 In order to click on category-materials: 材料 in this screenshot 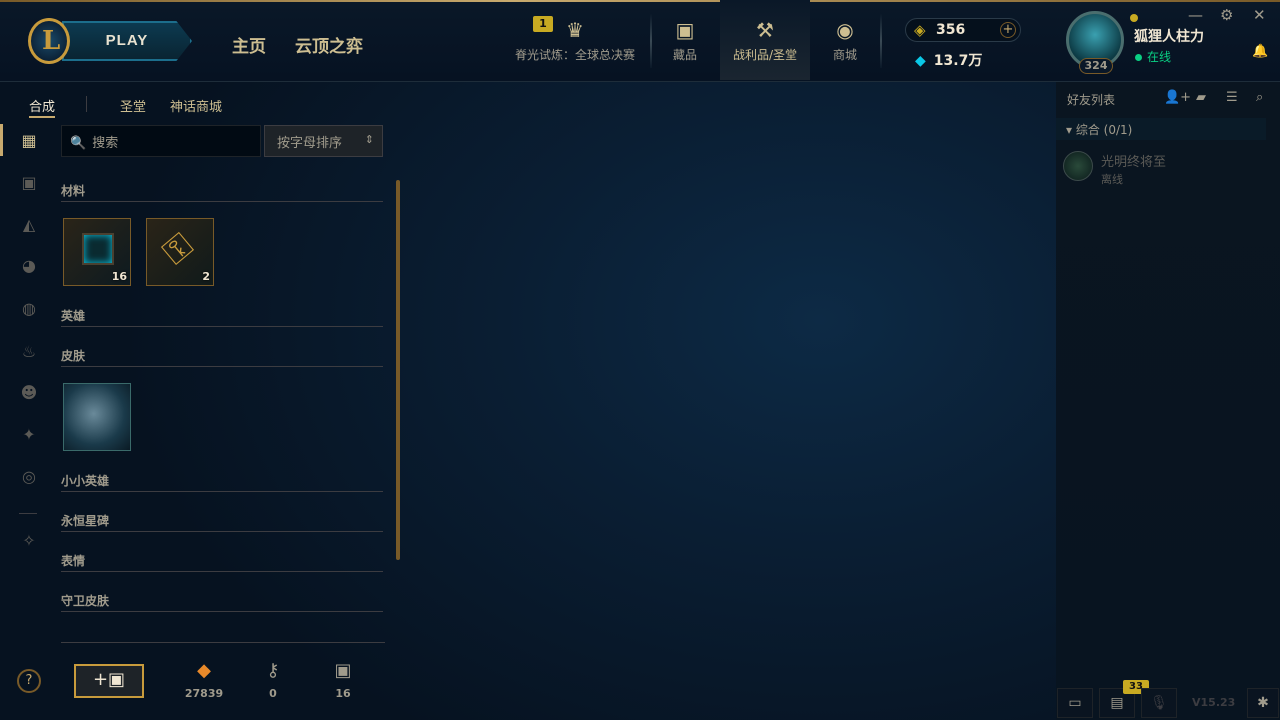, I will do `click(222, 192)`.